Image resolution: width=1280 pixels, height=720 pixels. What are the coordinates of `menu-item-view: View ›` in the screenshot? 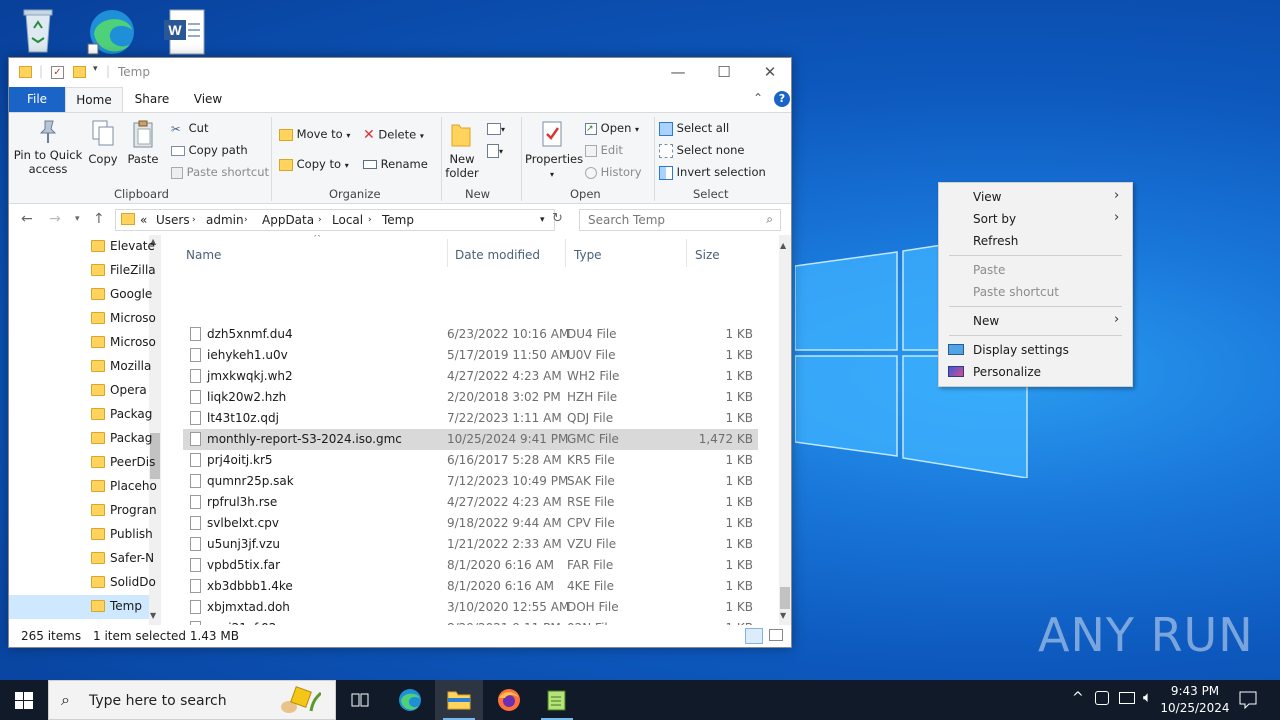 It's located at (1035, 197).